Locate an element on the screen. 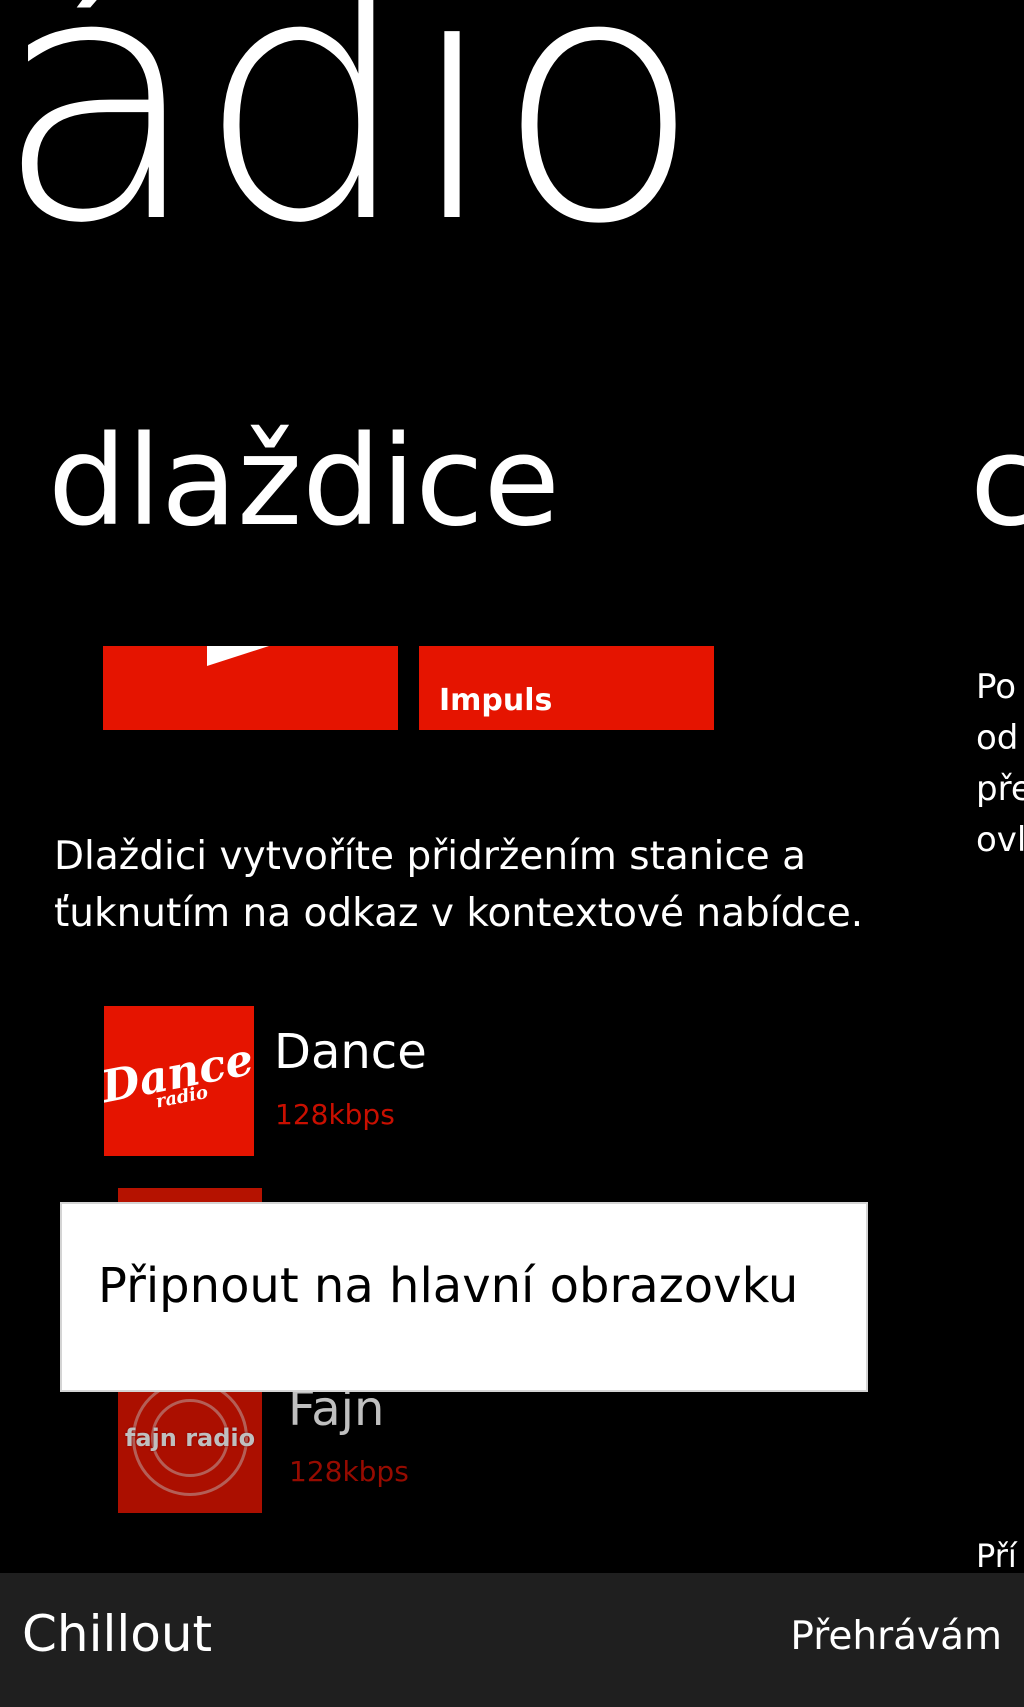 This screenshot has width=1024, height=1707. next-panel-line: od is located at coordinates (997, 738).